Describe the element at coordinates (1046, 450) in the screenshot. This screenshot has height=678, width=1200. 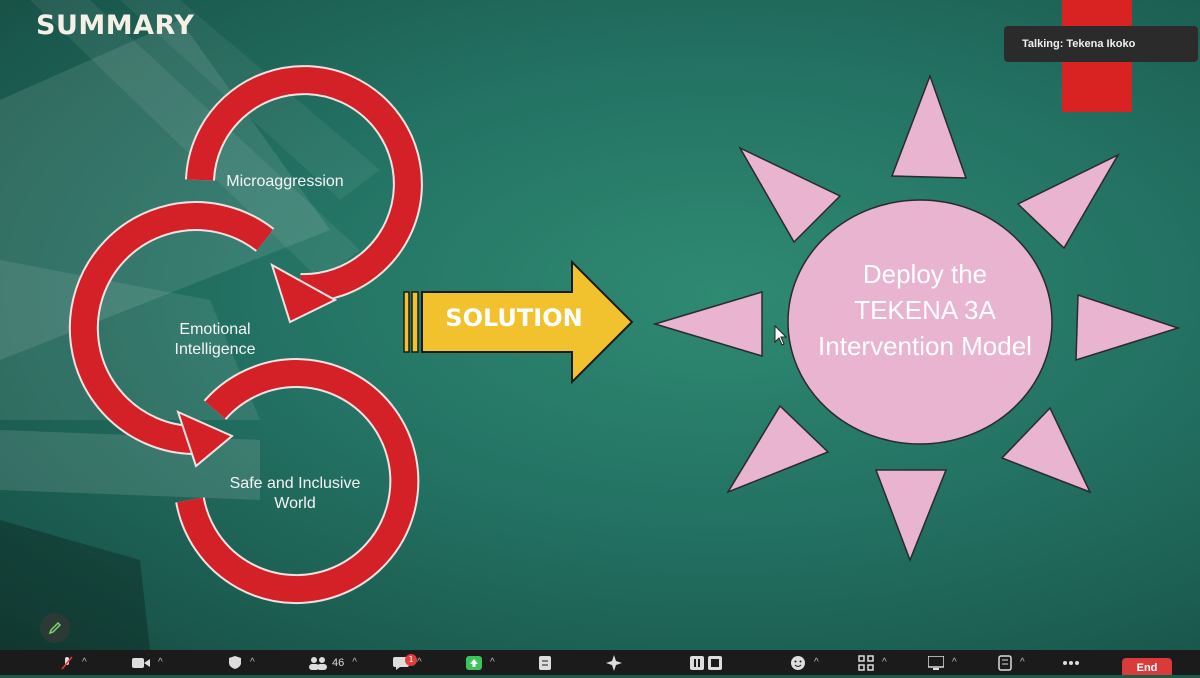
I see `sun-ray-bottom-right` at that location.